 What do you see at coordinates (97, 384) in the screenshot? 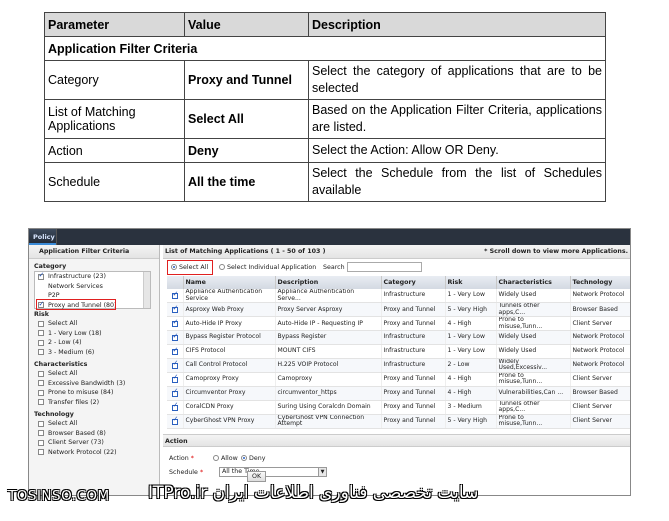
I see `characteristic-option: Excessive Bandwidth (3)` at bounding box center [97, 384].